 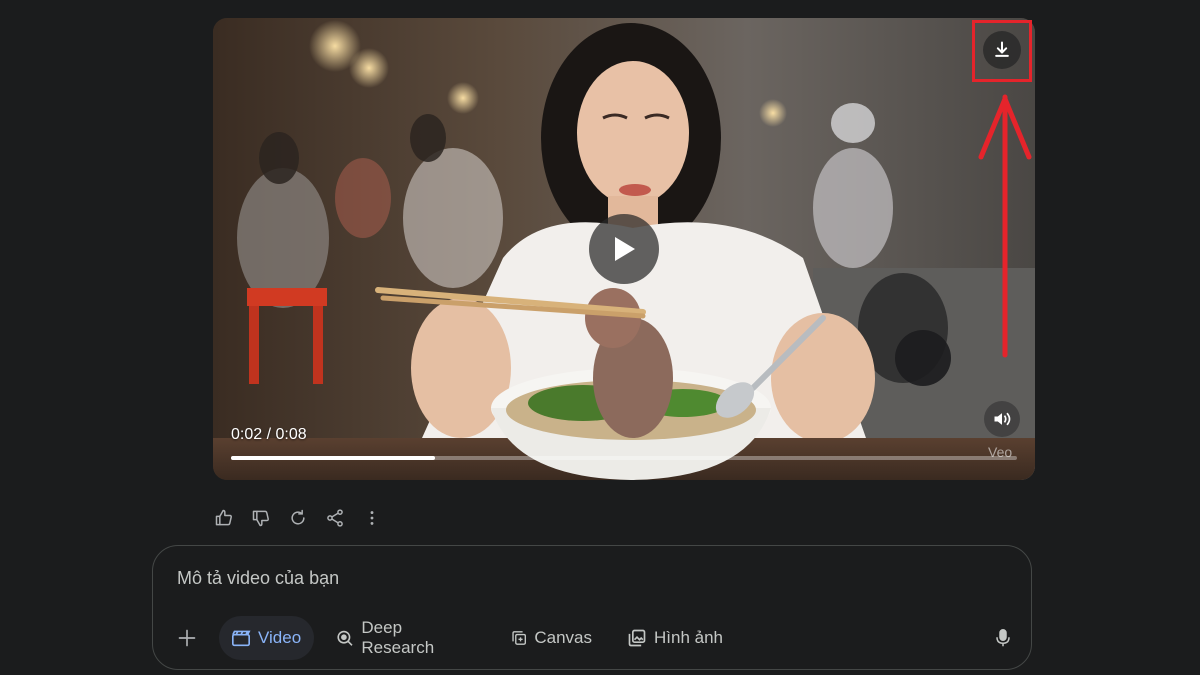 What do you see at coordinates (519, 638) in the screenshot?
I see `canvas-icon` at bounding box center [519, 638].